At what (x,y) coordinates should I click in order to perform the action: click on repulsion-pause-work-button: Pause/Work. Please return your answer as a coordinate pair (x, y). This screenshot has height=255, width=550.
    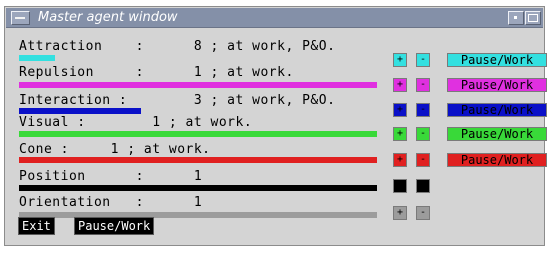
    Looking at the image, I should click on (497, 85).